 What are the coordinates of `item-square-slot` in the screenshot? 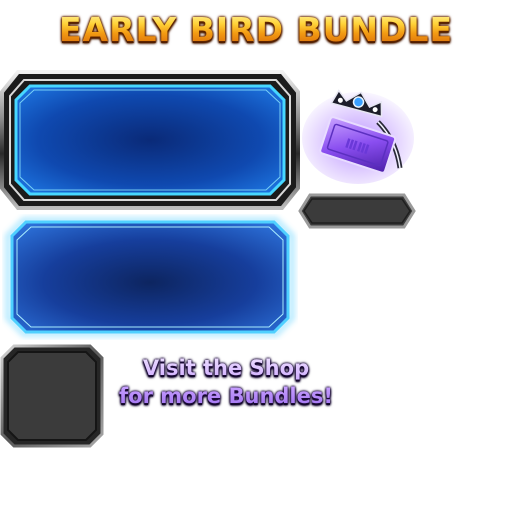 It's located at (52, 396).